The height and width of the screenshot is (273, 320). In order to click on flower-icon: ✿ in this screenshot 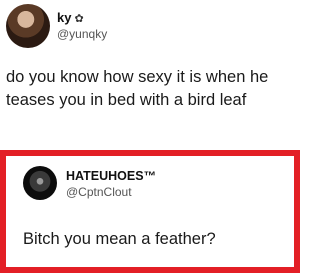, I will do `click(79, 19)`.